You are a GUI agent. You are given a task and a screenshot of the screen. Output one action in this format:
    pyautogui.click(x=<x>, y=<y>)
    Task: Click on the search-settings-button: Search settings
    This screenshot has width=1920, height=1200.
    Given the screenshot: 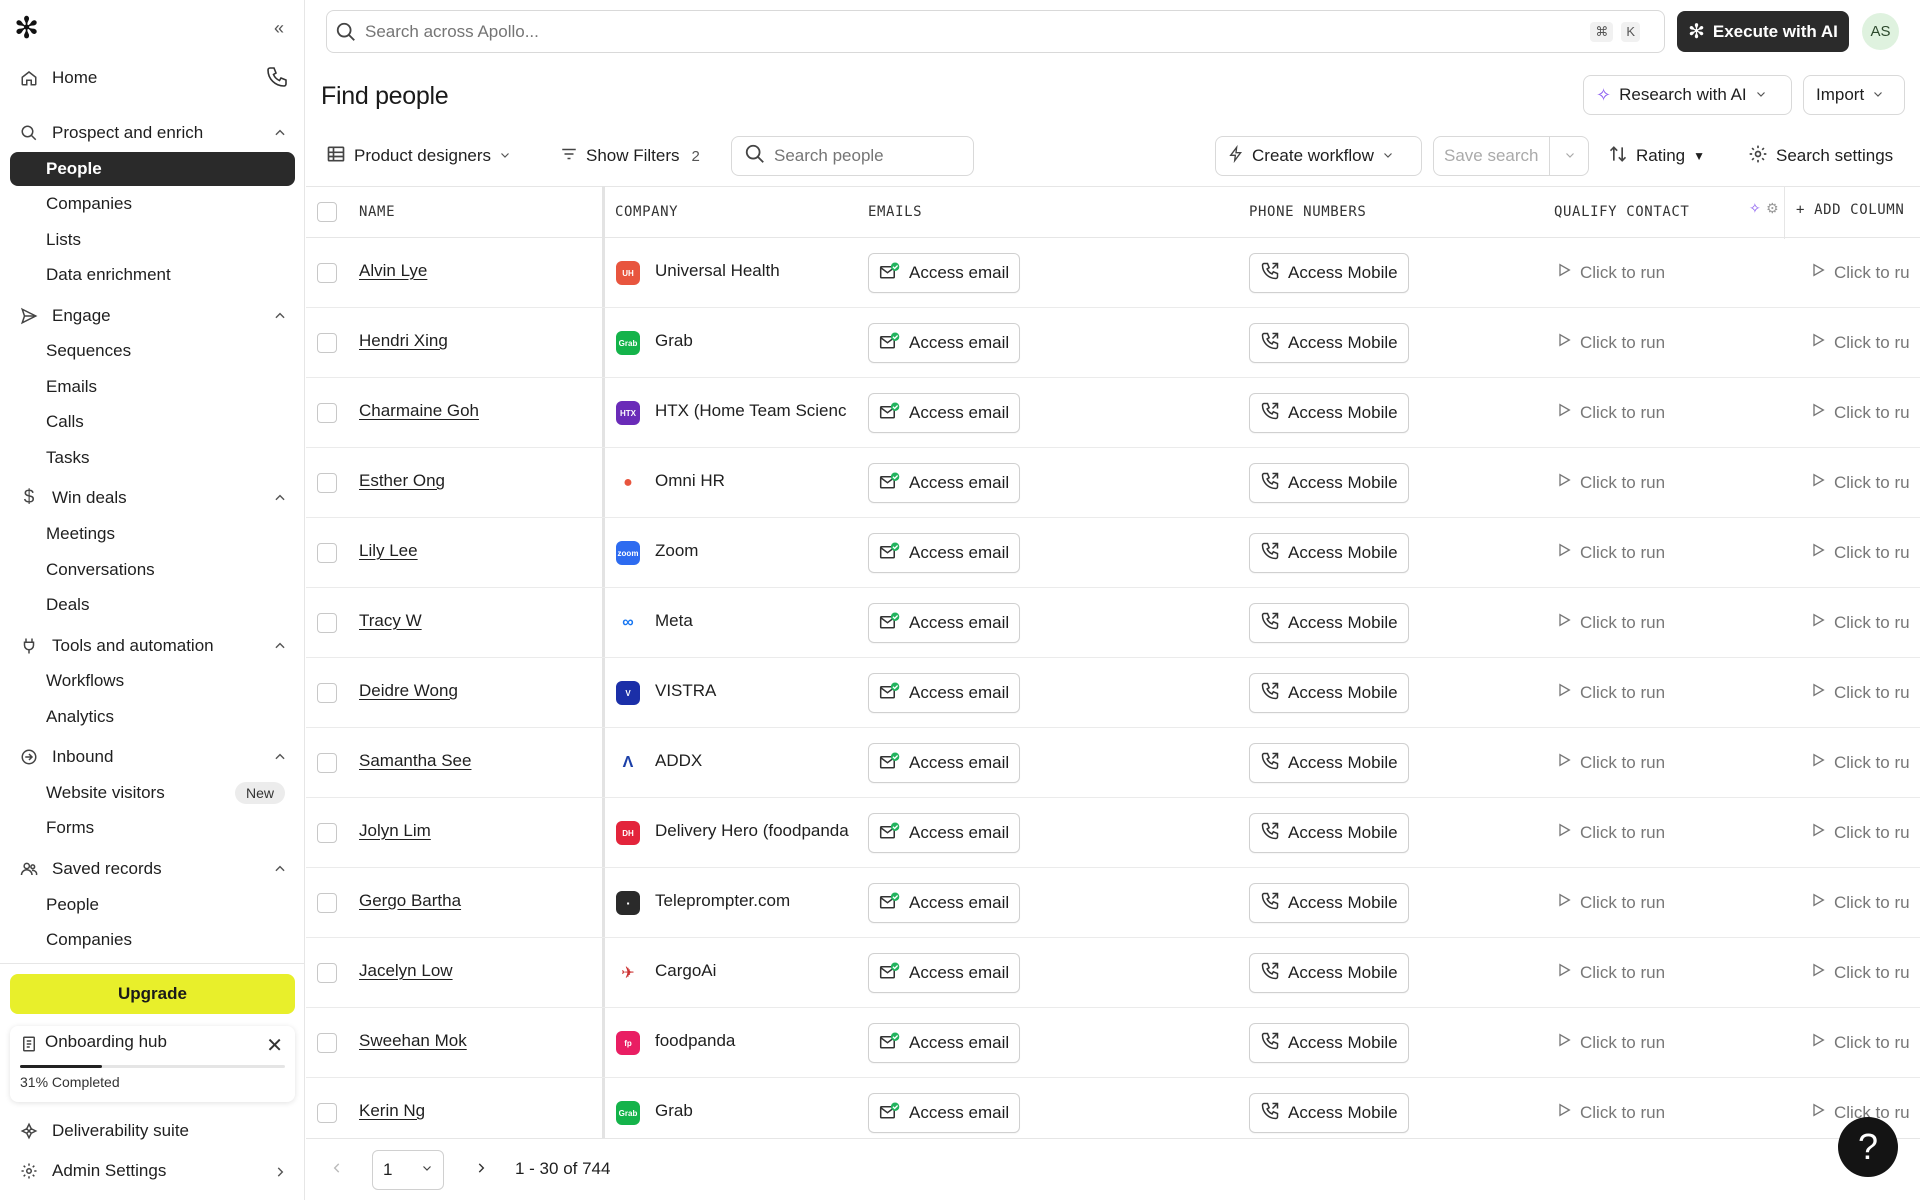 What is the action you would take?
    pyautogui.click(x=1820, y=156)
    